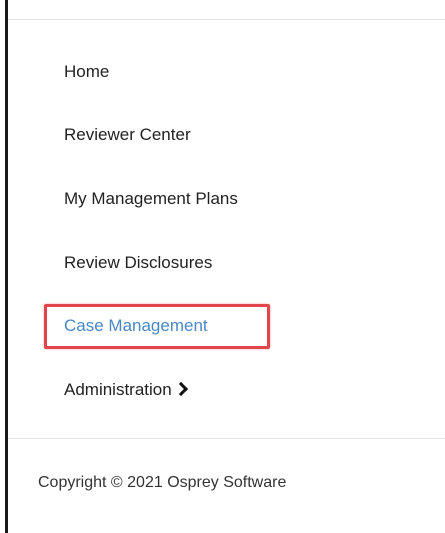  Describe the element at coordinates (180, 389) in the screenshot. I see `chevron-right-icon` at that location.